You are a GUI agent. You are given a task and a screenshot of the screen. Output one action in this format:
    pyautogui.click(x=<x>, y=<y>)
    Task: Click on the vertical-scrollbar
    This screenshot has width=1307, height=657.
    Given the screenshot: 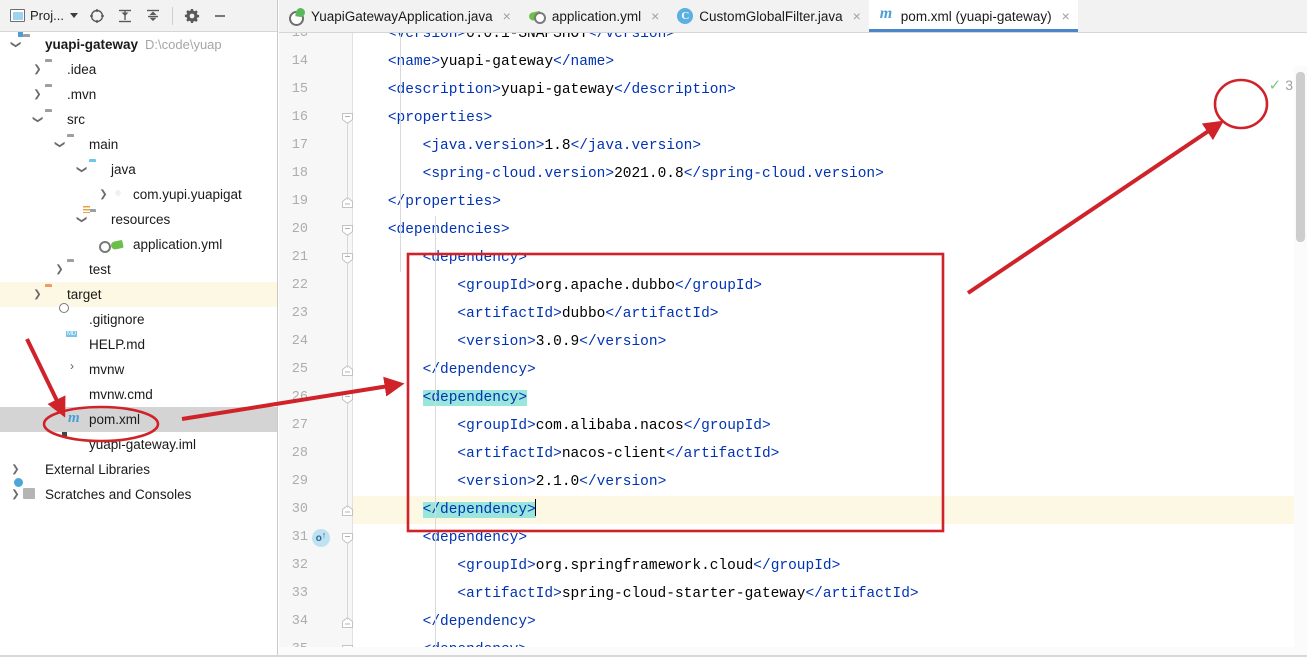 What is the action you would take?
    pyautogui.click(x=1300, y=361)
    